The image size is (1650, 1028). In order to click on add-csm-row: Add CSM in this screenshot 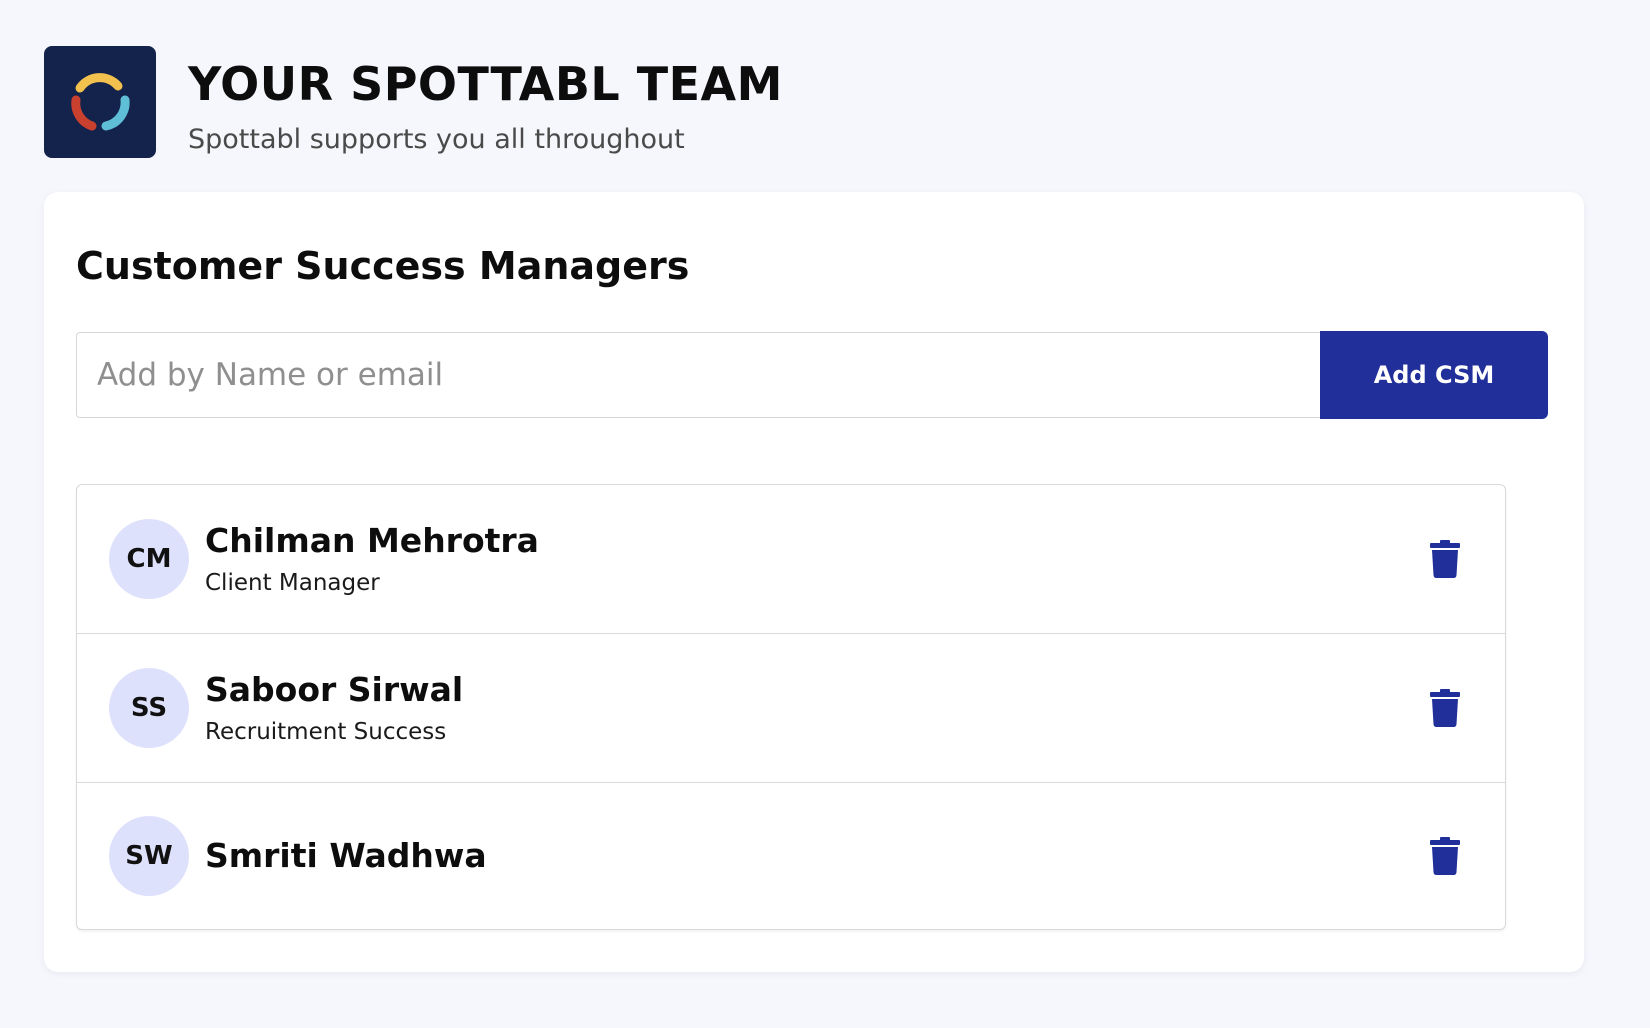, I will do `click(812, 375)`.